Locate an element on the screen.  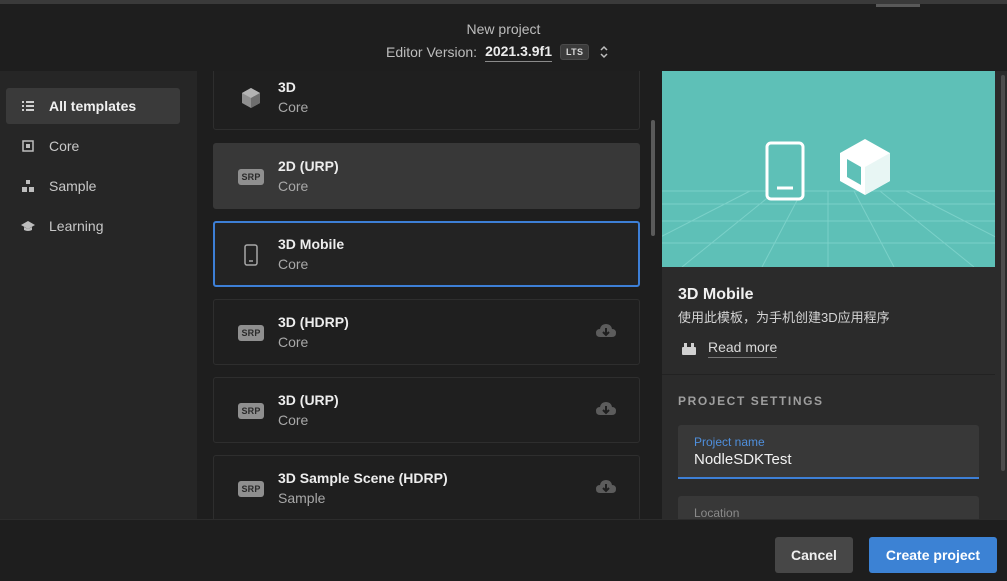
template-card-3d-mobile: 3D Mobile Core is located at coordinates (426, 254).